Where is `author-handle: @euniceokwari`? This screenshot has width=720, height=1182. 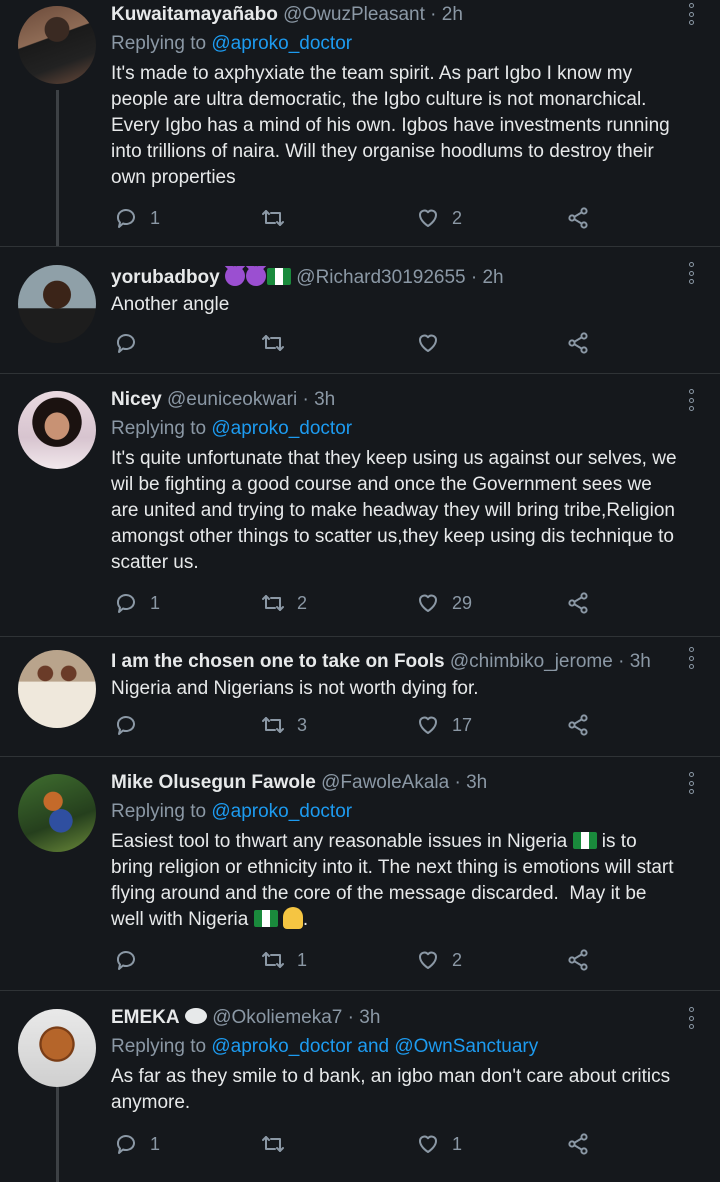
author-handle: @euniceokwari is located at coordinates (232, 399).